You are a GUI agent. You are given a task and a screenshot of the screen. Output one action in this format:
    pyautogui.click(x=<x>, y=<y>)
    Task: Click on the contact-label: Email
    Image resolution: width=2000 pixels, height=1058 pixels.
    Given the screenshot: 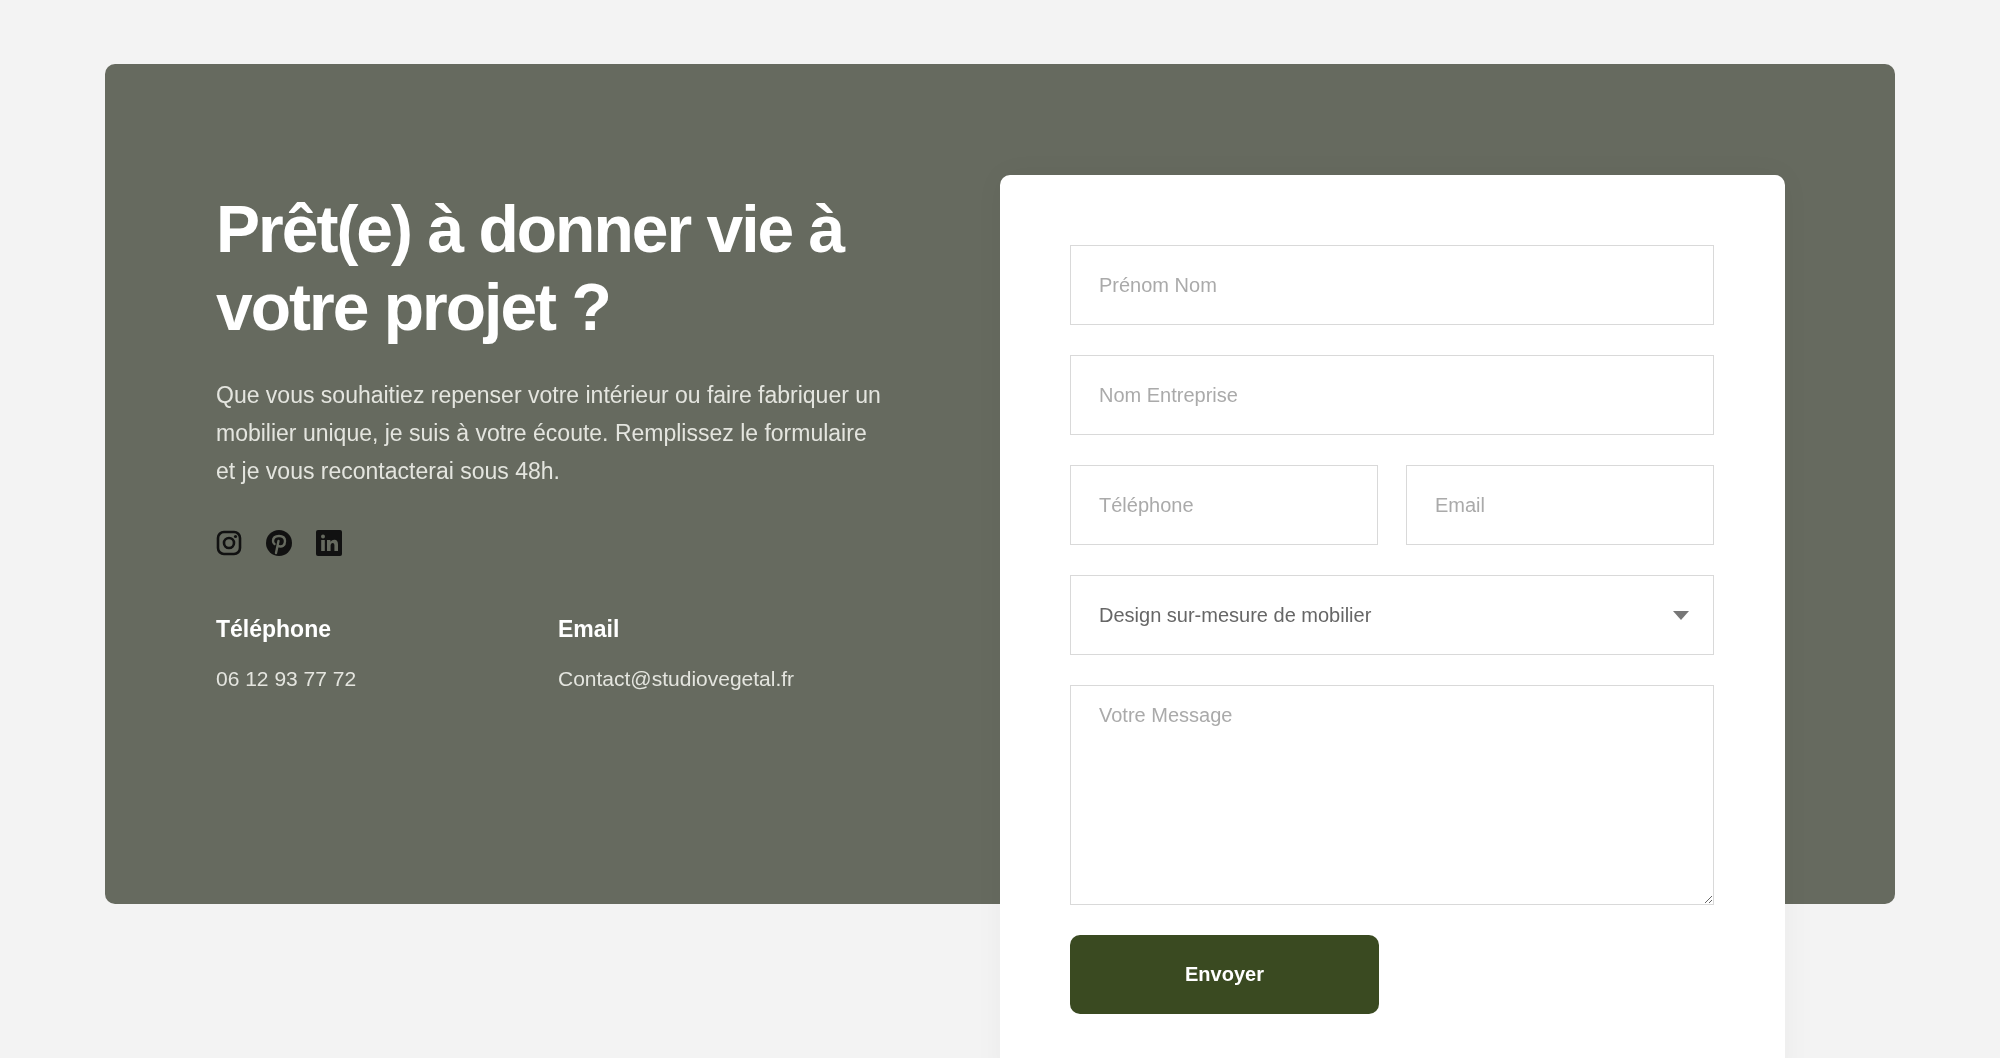 What is the action you would take?
    pyautogui.click(x=589, y=629)
    